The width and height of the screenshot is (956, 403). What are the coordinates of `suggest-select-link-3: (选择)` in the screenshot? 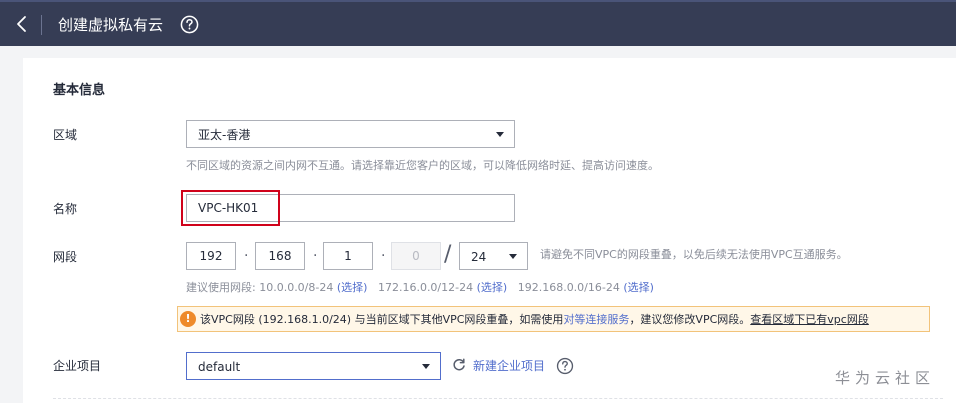 It's located at (638, 287).